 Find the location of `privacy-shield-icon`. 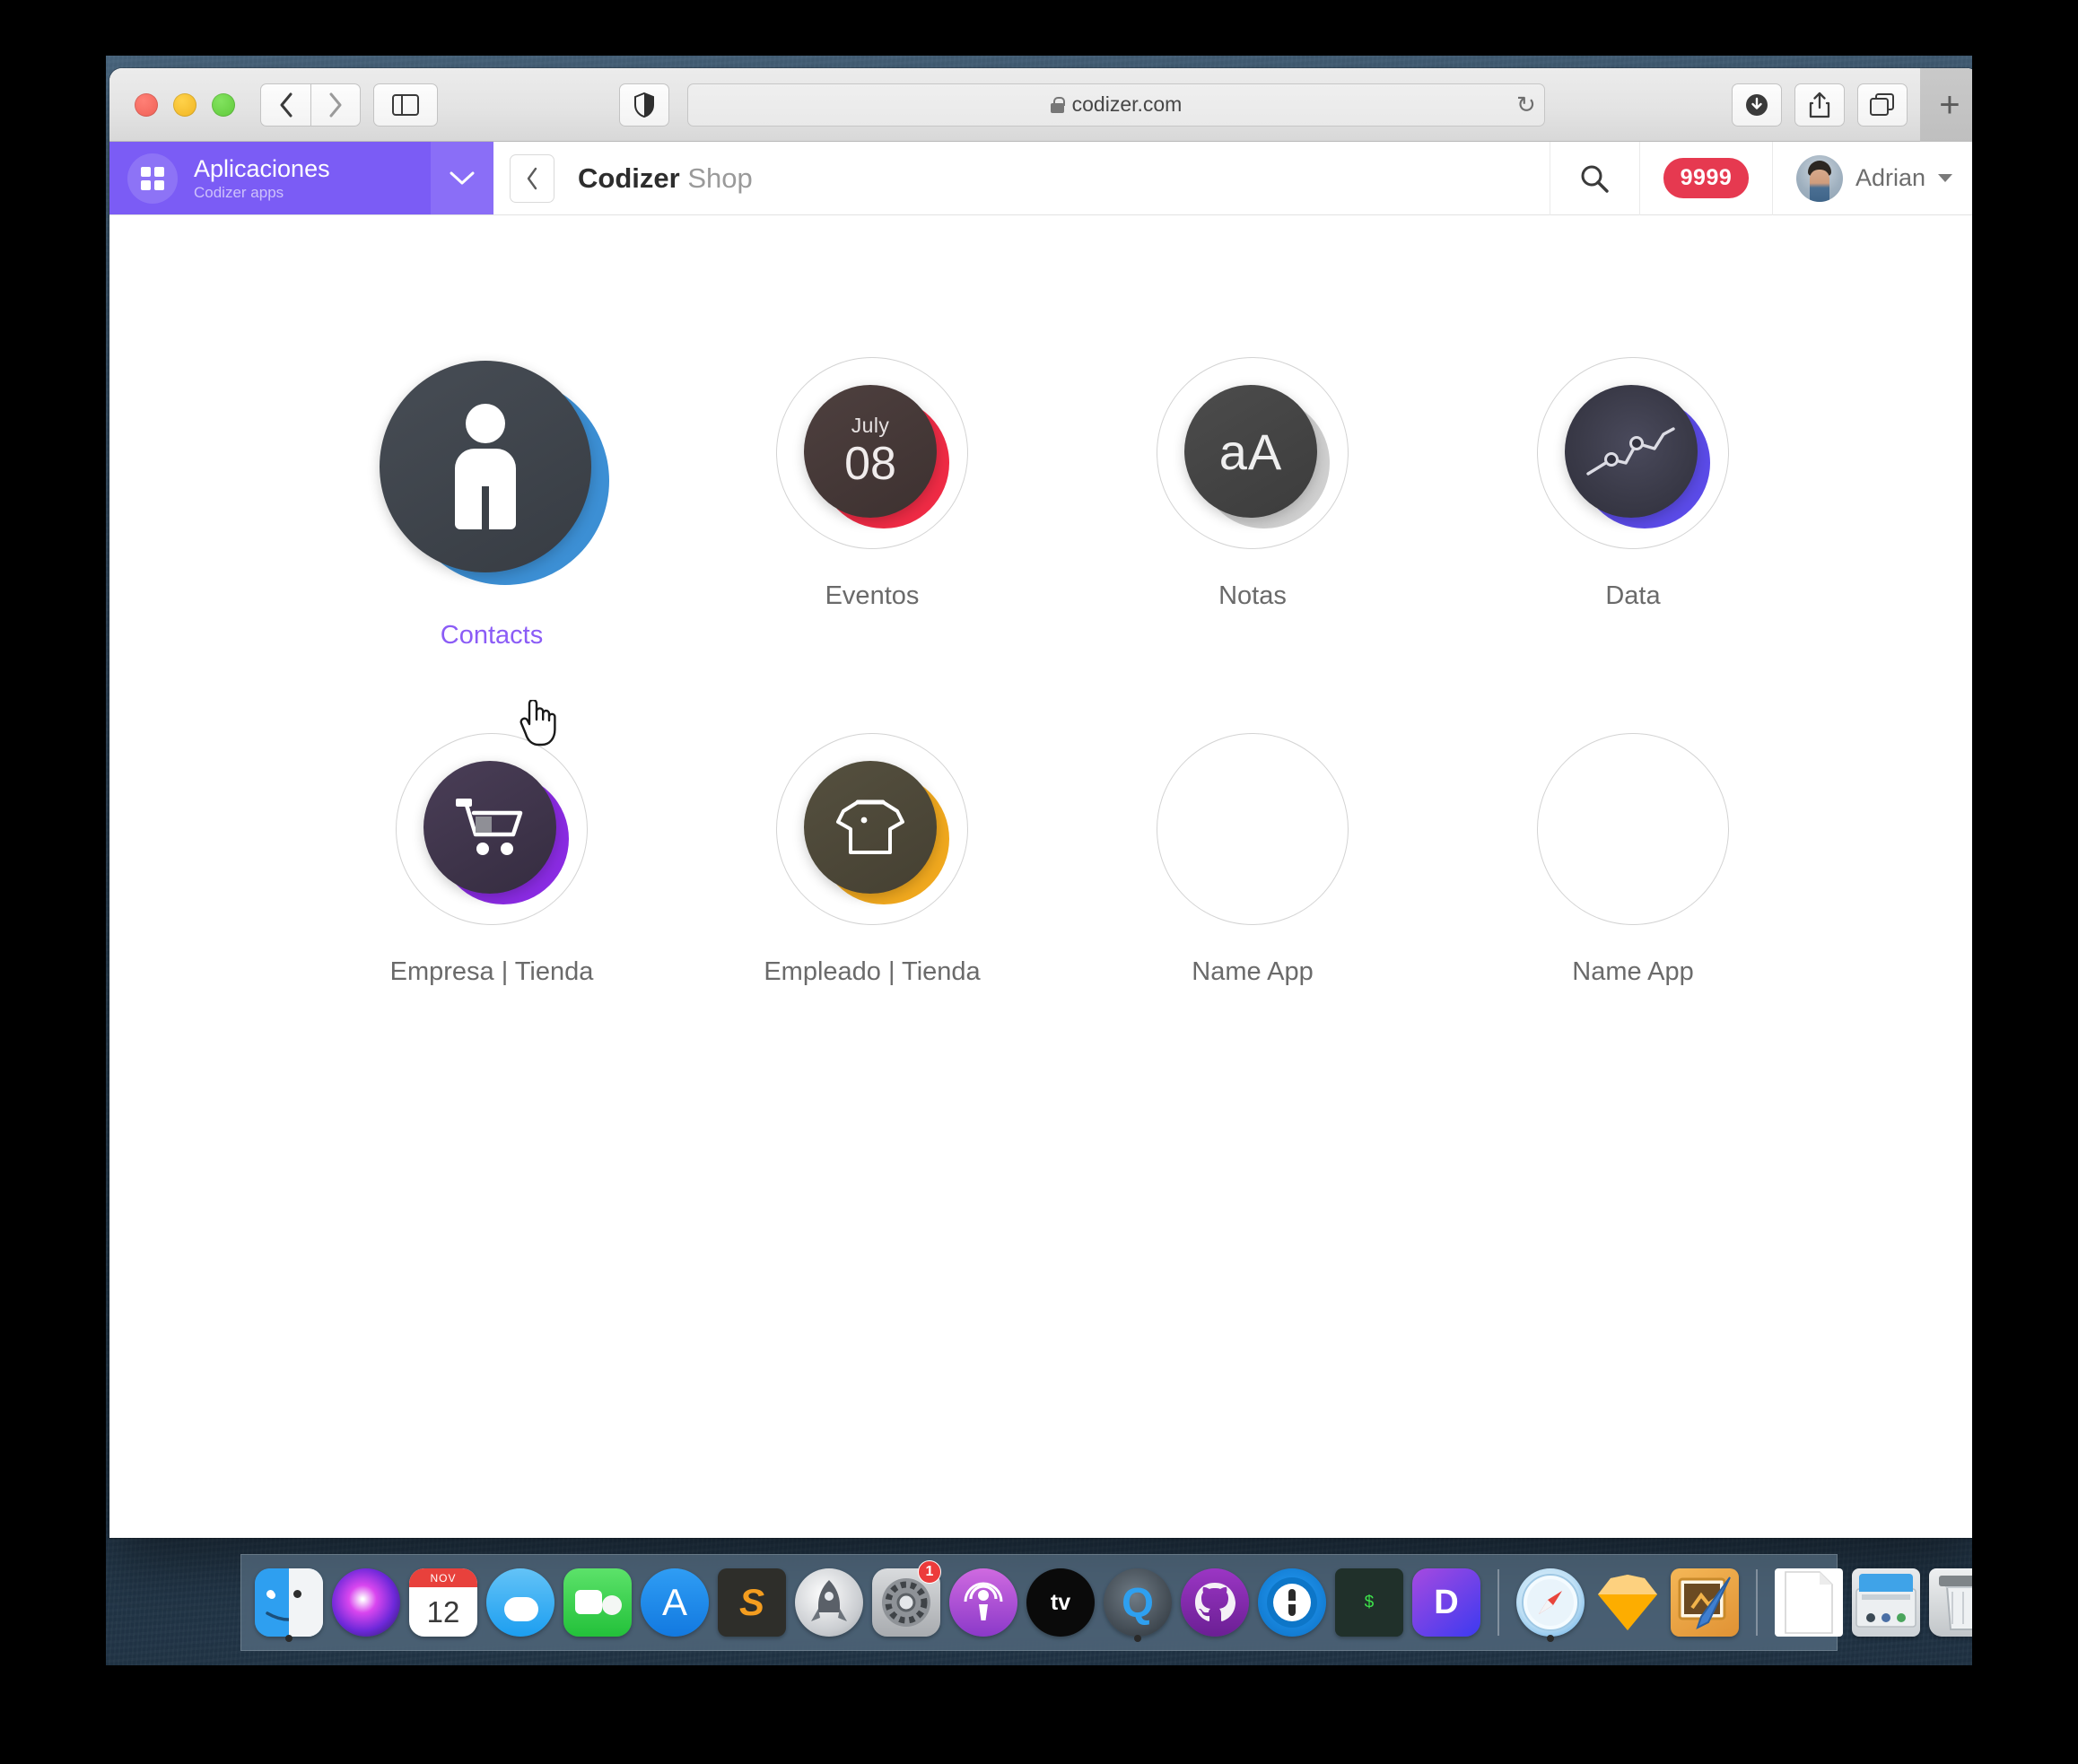

privacy-shield-icon is located at coordinates (644, 105).